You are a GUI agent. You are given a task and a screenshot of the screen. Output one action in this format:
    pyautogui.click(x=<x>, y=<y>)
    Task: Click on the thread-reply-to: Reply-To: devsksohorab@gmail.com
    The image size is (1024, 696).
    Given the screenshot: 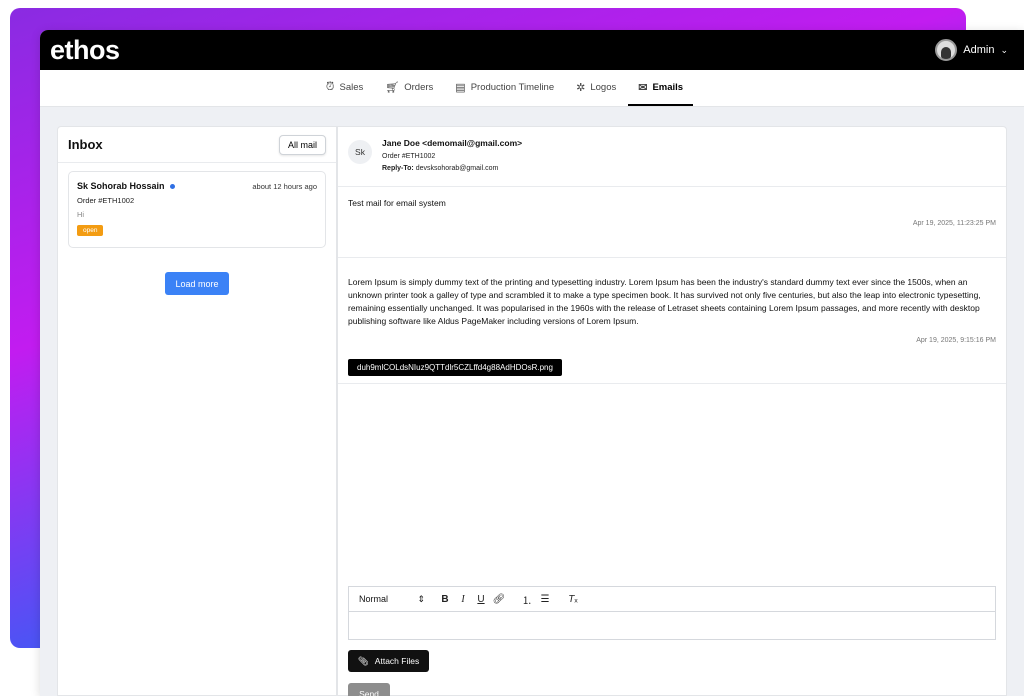 What is the action you would take?
    pyautogui.click(x=452, y=168)
    